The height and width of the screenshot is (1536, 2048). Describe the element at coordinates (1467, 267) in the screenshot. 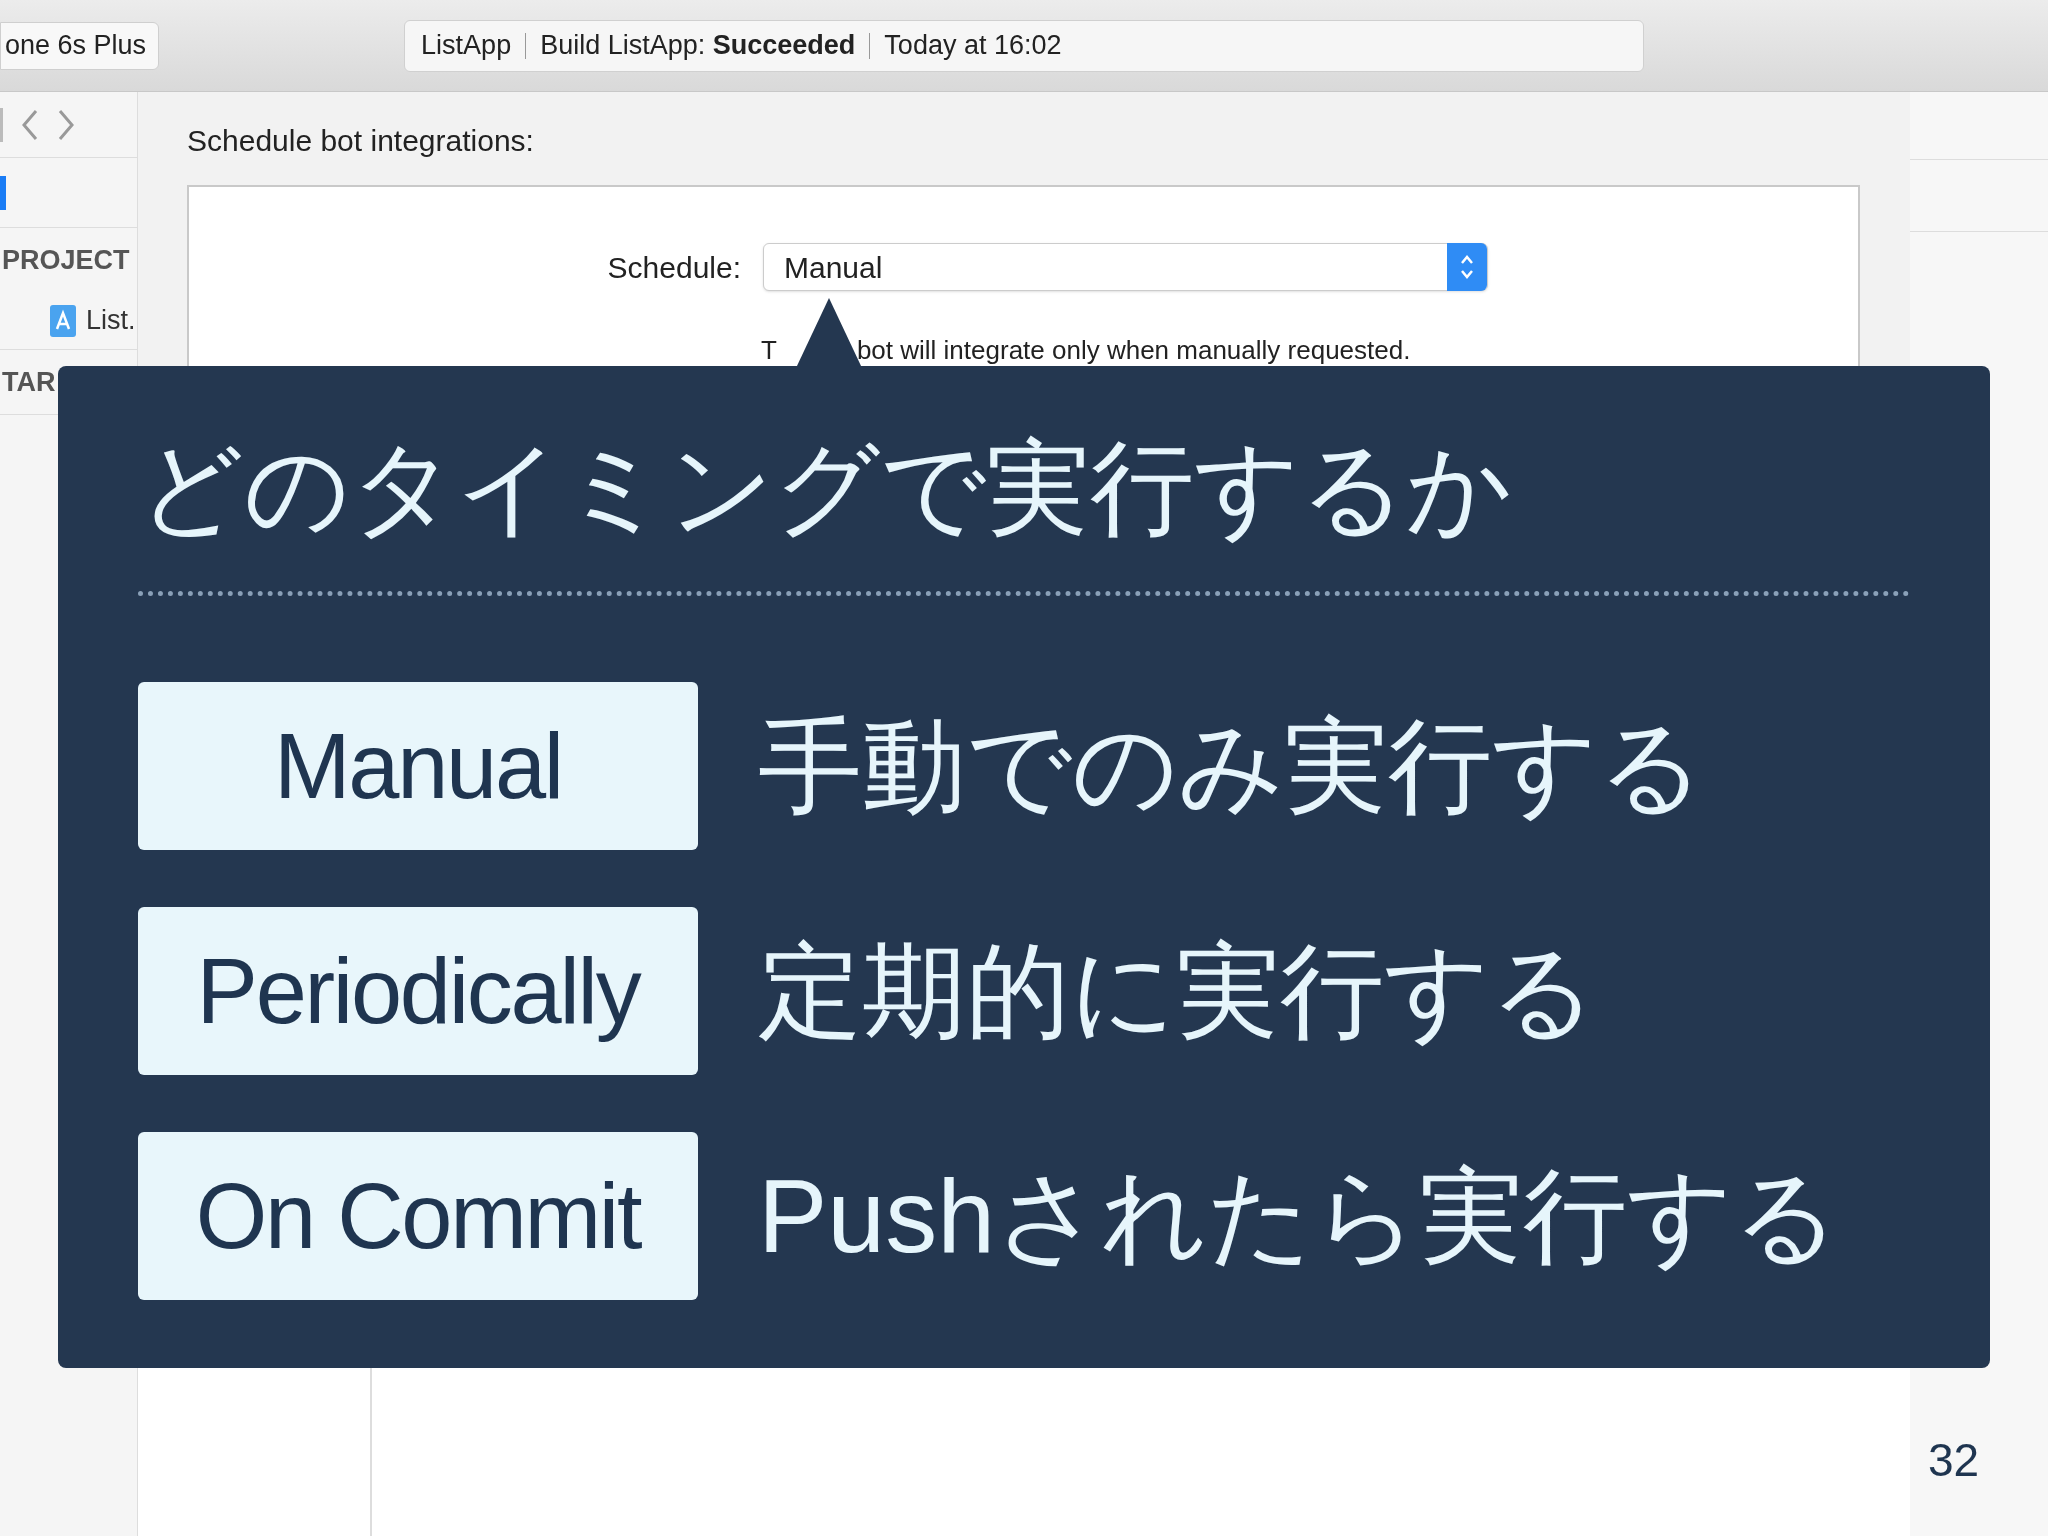

I see `stepper-icon` at that location.